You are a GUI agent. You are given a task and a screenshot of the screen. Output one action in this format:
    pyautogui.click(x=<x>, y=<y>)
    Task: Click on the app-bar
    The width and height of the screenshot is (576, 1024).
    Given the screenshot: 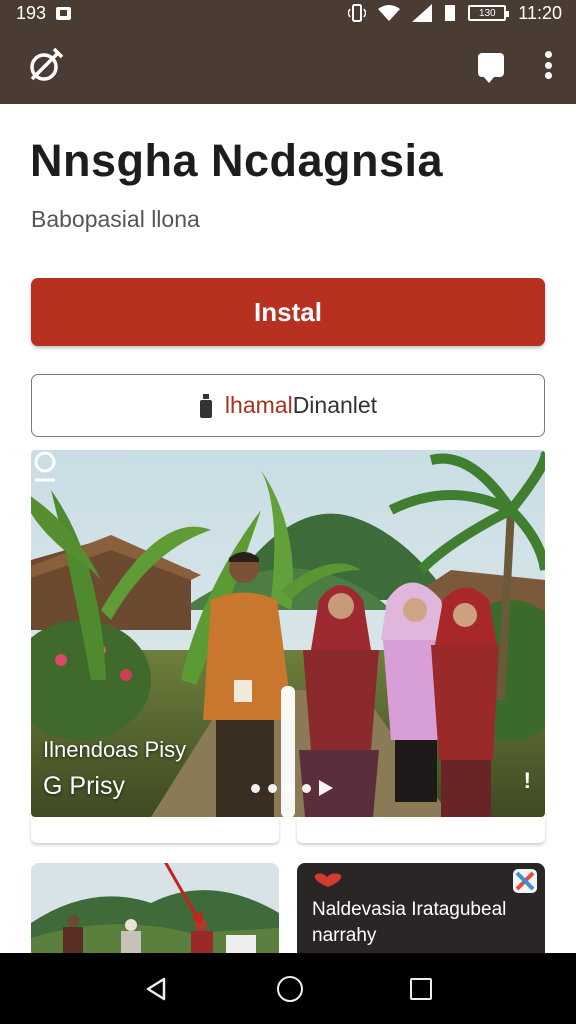 What is the action you would take?
    pyautogui.click(x=288, y=65)
    